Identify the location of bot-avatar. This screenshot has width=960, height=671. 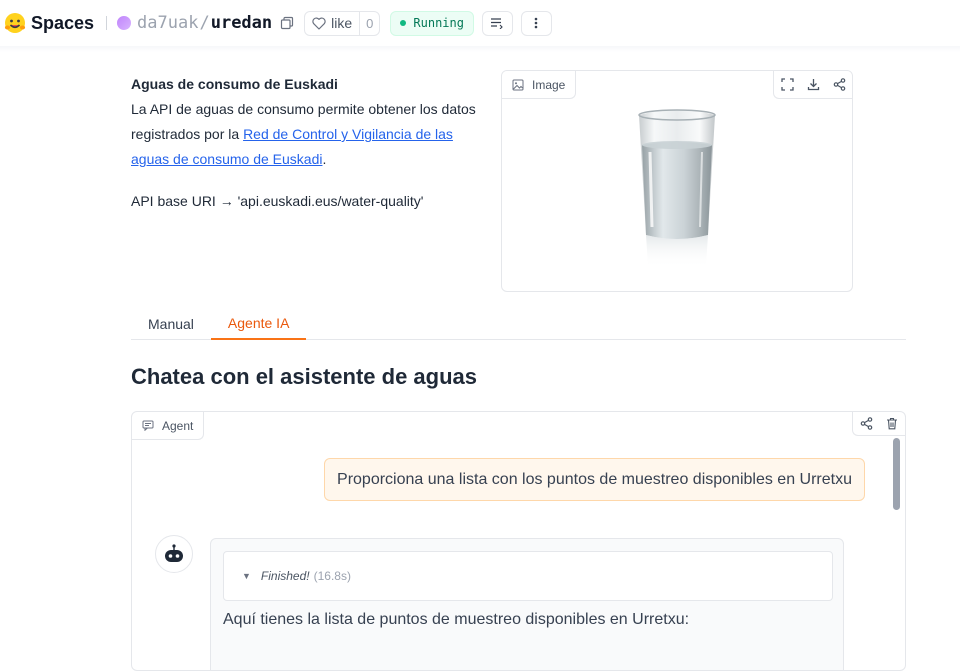
(174, 554).